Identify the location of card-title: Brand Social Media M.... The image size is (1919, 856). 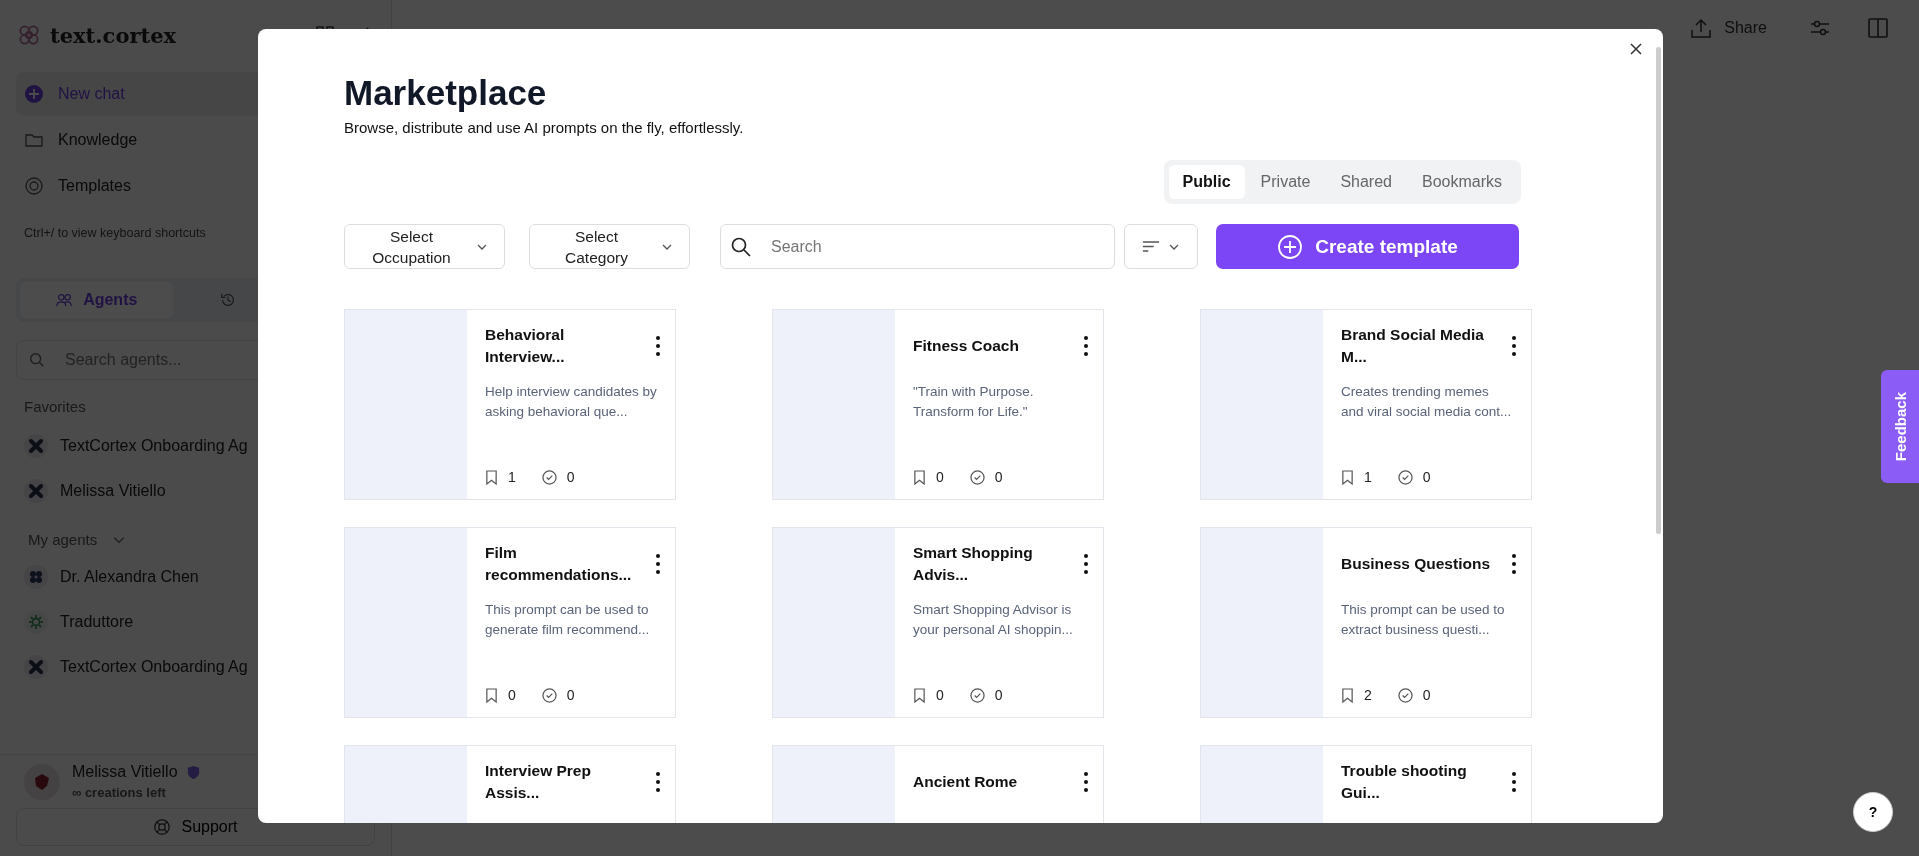
(1413, 346).